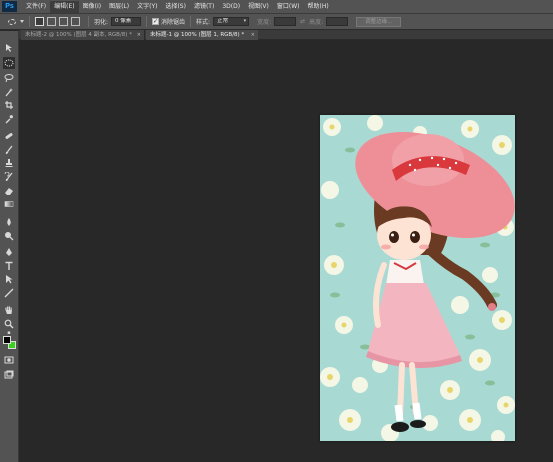  Describe the element at coordinates (22, 21) in the screenshot. I see `chevron-down-icon` at that location.